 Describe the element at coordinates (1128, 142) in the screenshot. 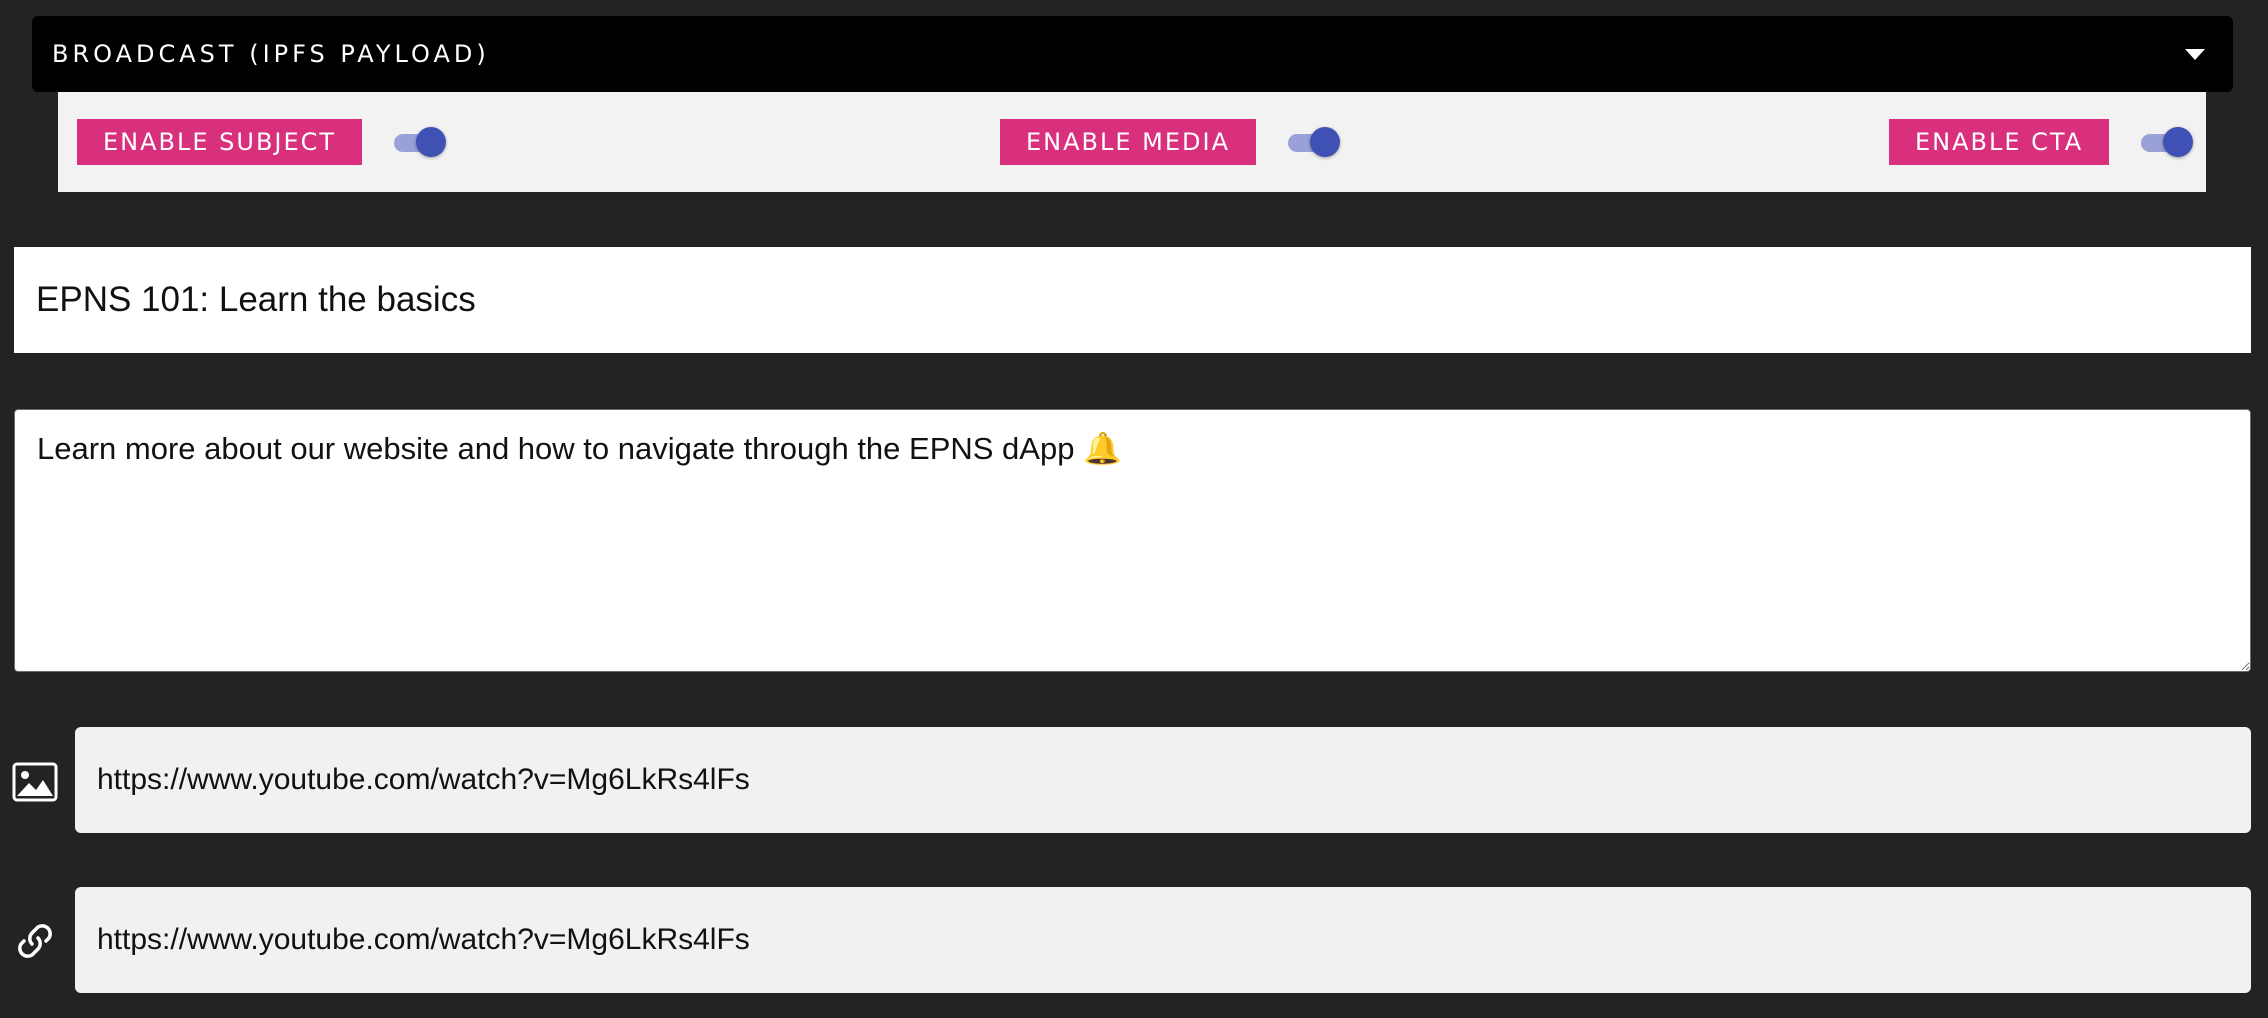

I see `enable-media-button: ENABLE MEDIA` at that location.